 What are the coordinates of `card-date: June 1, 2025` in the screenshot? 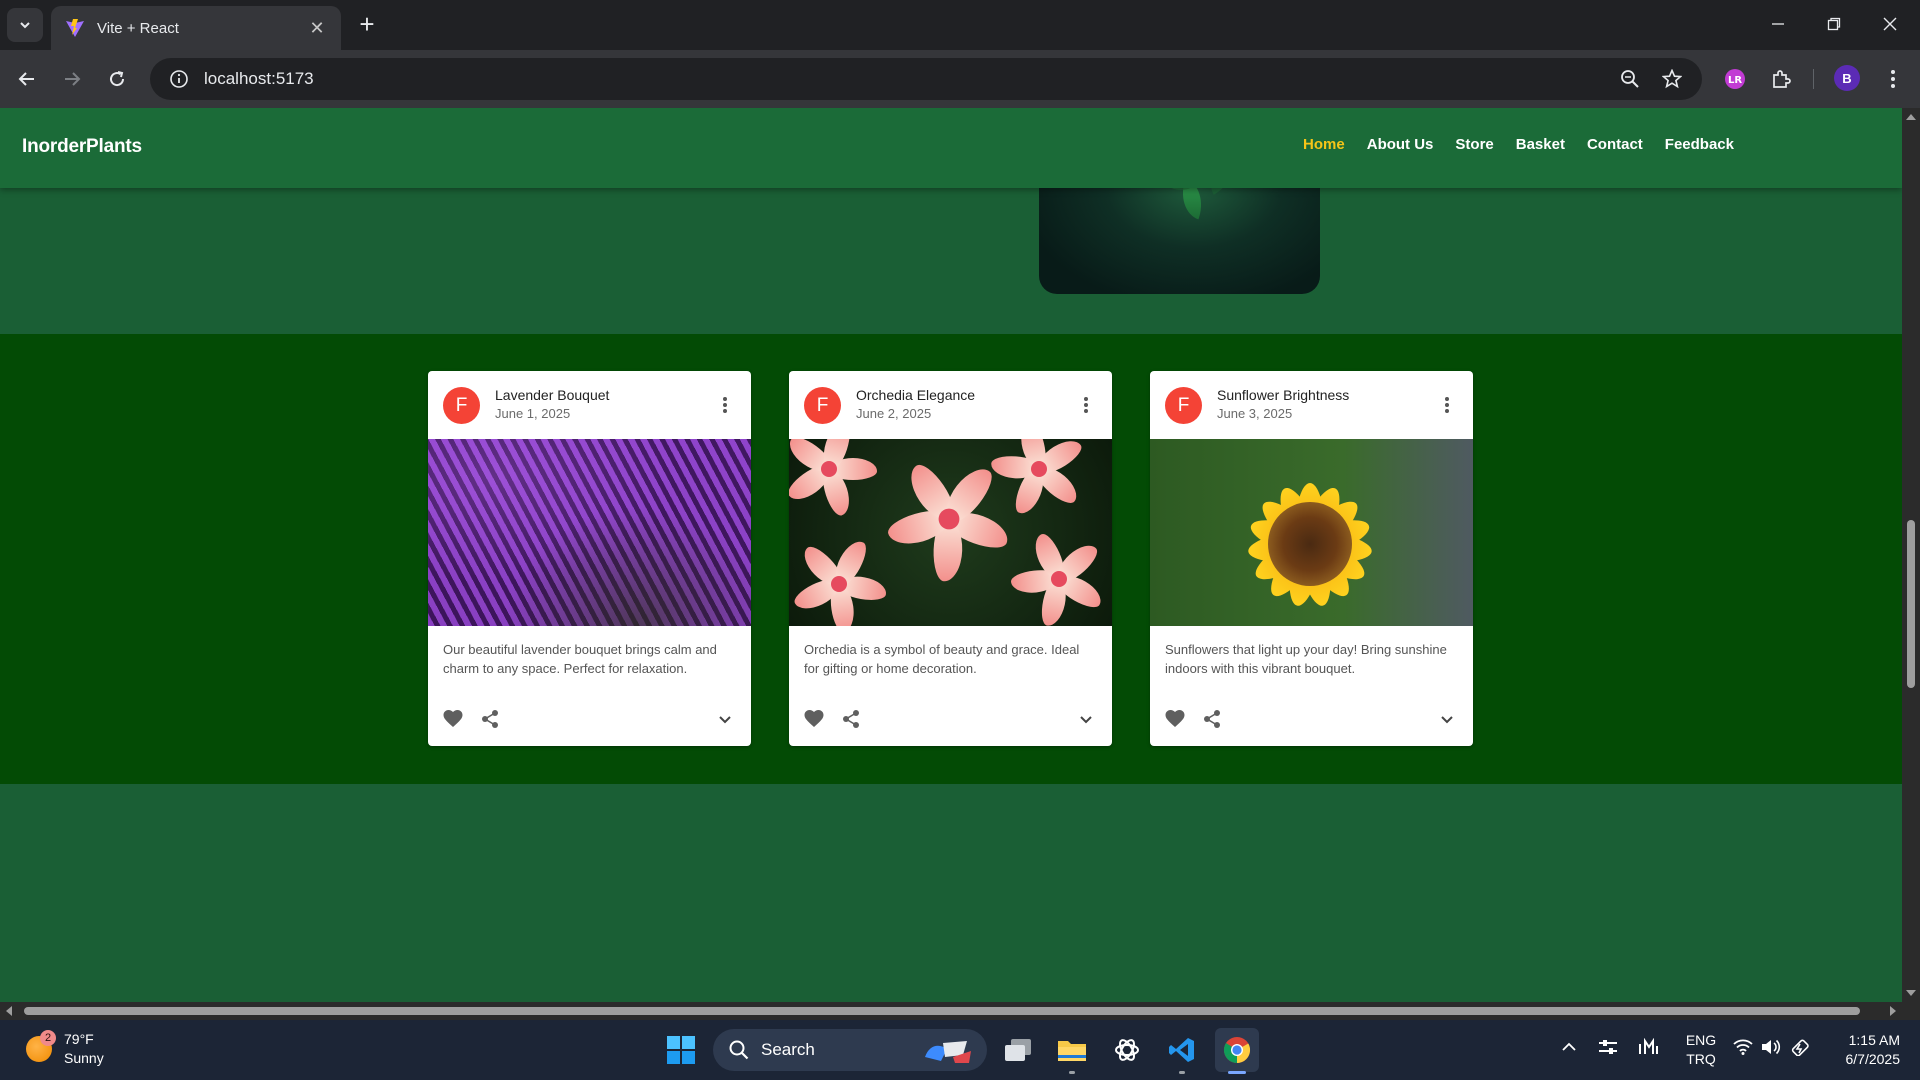 It's located at (533, 413).